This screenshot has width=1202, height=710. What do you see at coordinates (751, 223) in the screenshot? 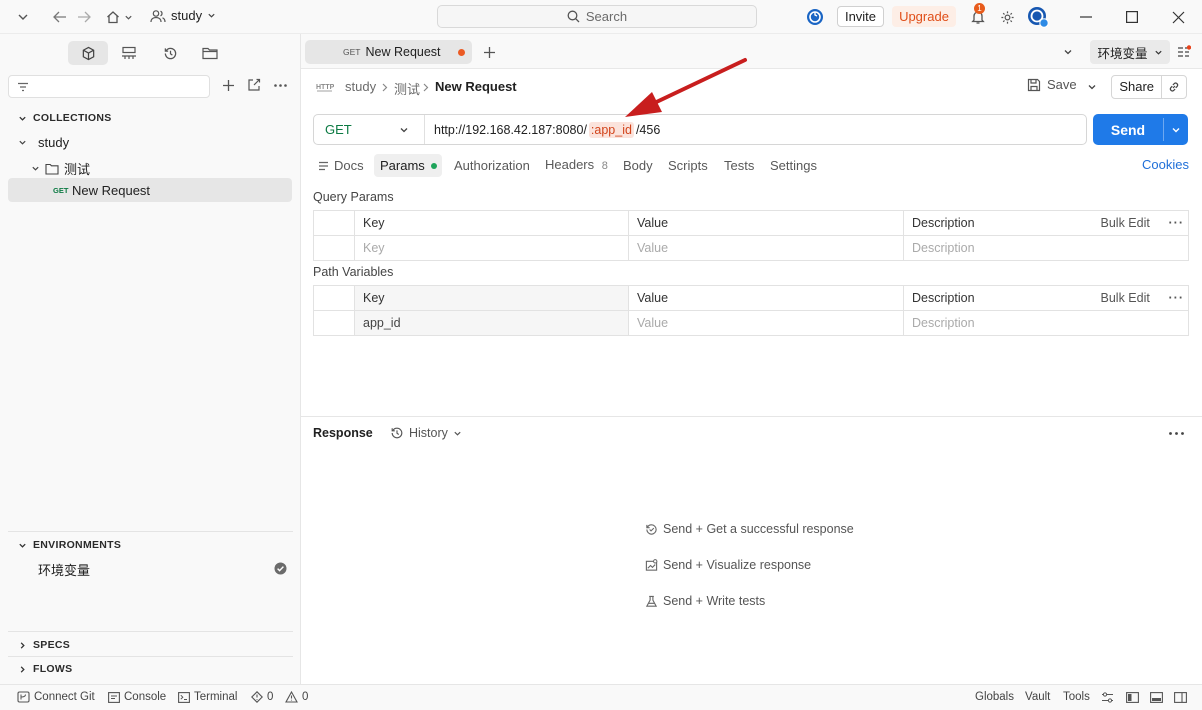
I see `table-header-row: Key Value Description Bulk Edit ···` at bounding box center [751, 223].